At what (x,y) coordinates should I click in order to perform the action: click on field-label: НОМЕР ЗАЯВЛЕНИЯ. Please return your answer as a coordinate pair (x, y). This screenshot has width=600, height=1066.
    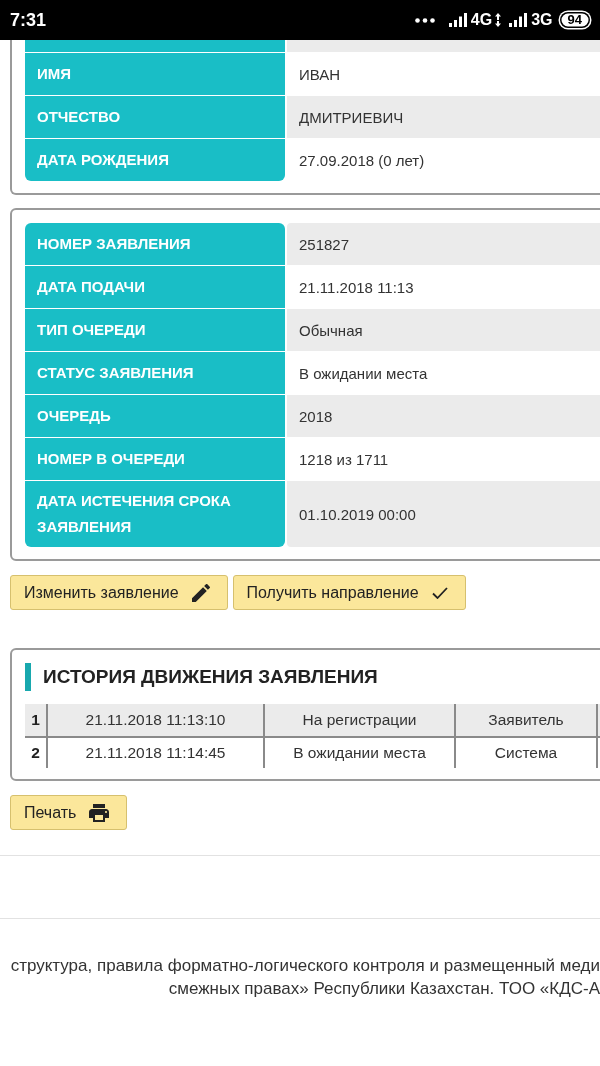
    Looking at the image, I should click on (155, 244).